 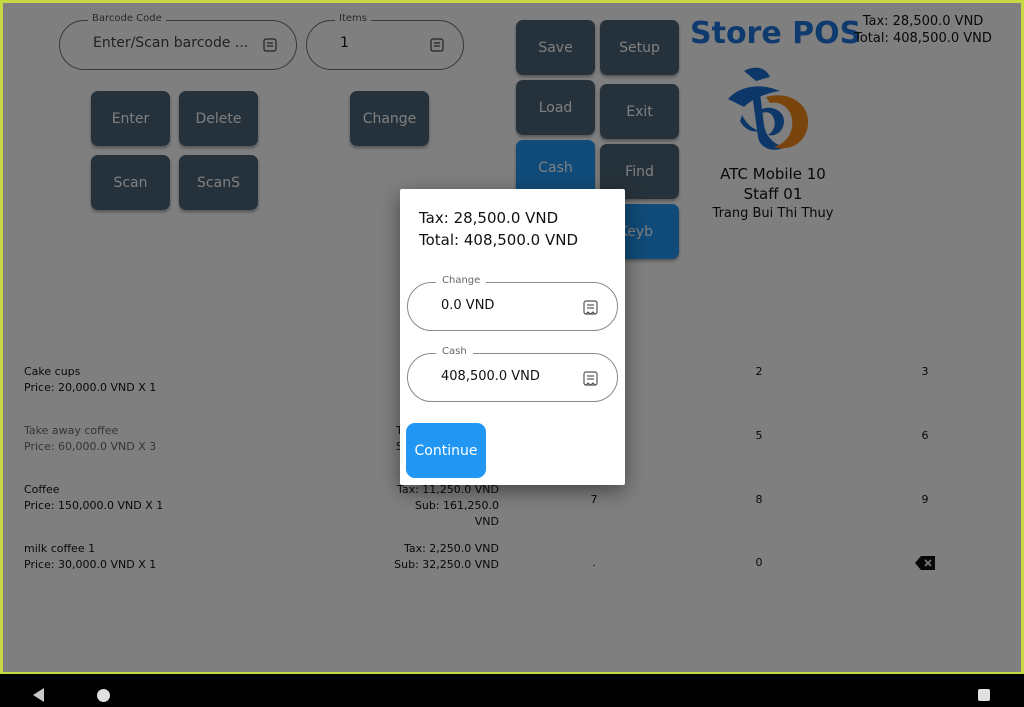 What do you see at coordinates (489, 218) in the screenshot?
I see `dialog-tax: Tax: 28,500.0 VND` at bounding box center [489, 218].